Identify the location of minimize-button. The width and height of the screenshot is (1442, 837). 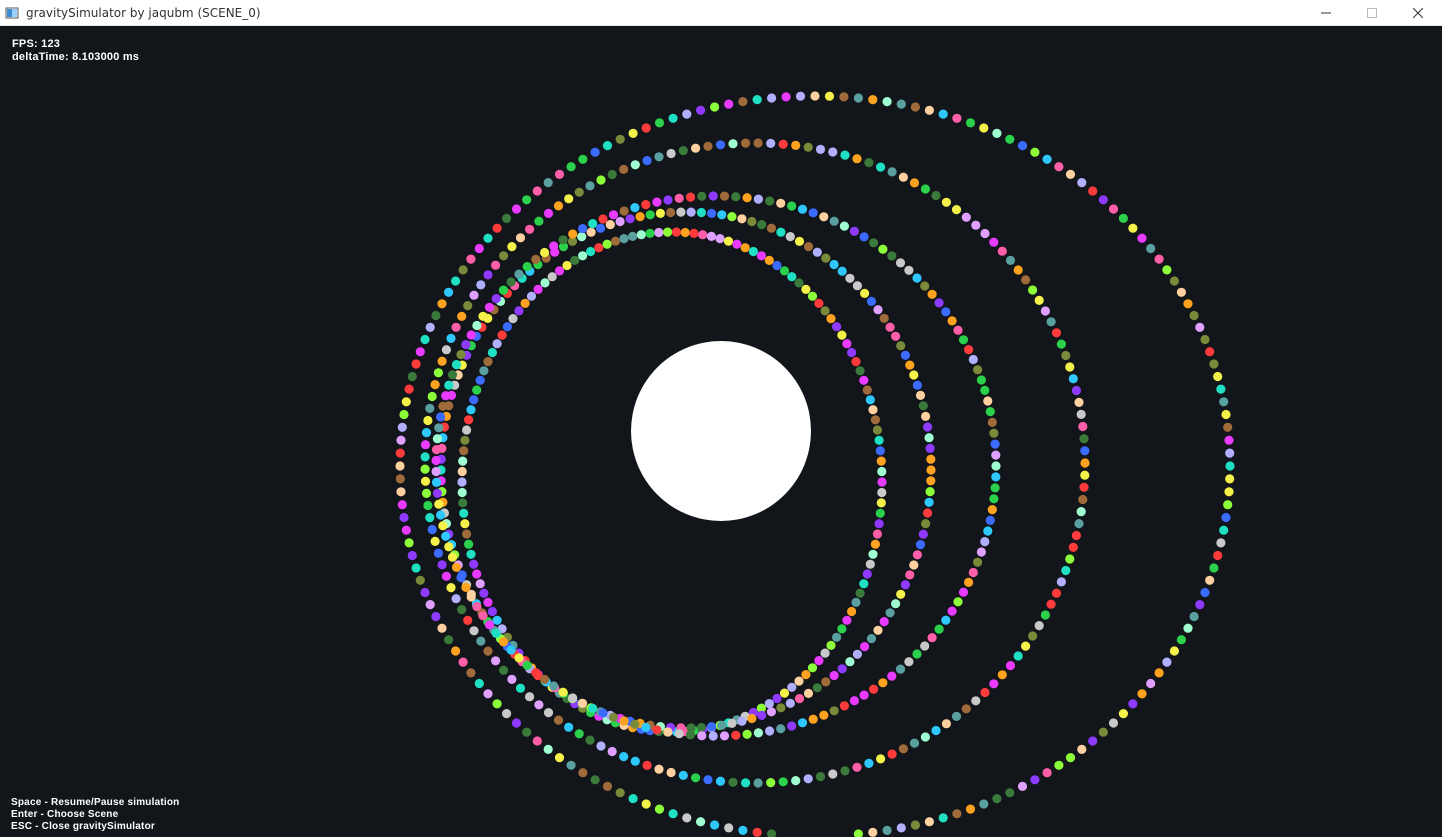
(1326, 13).